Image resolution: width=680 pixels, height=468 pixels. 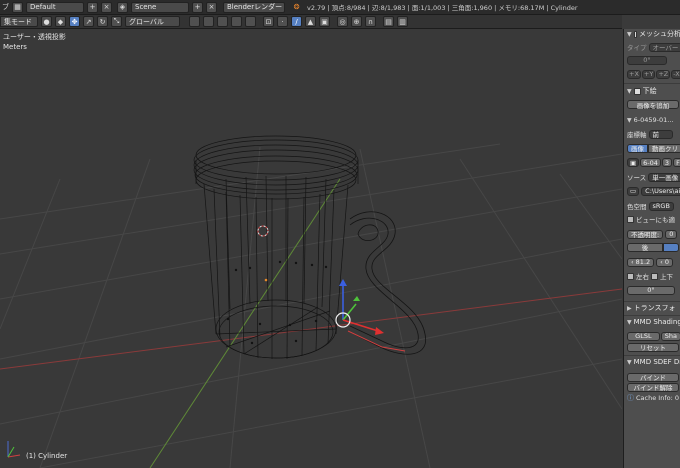 What do you see at coordinates (633, 162) in the screenshot?
I see `image-browse-icon: ▣` at bounding box center [633, 162].